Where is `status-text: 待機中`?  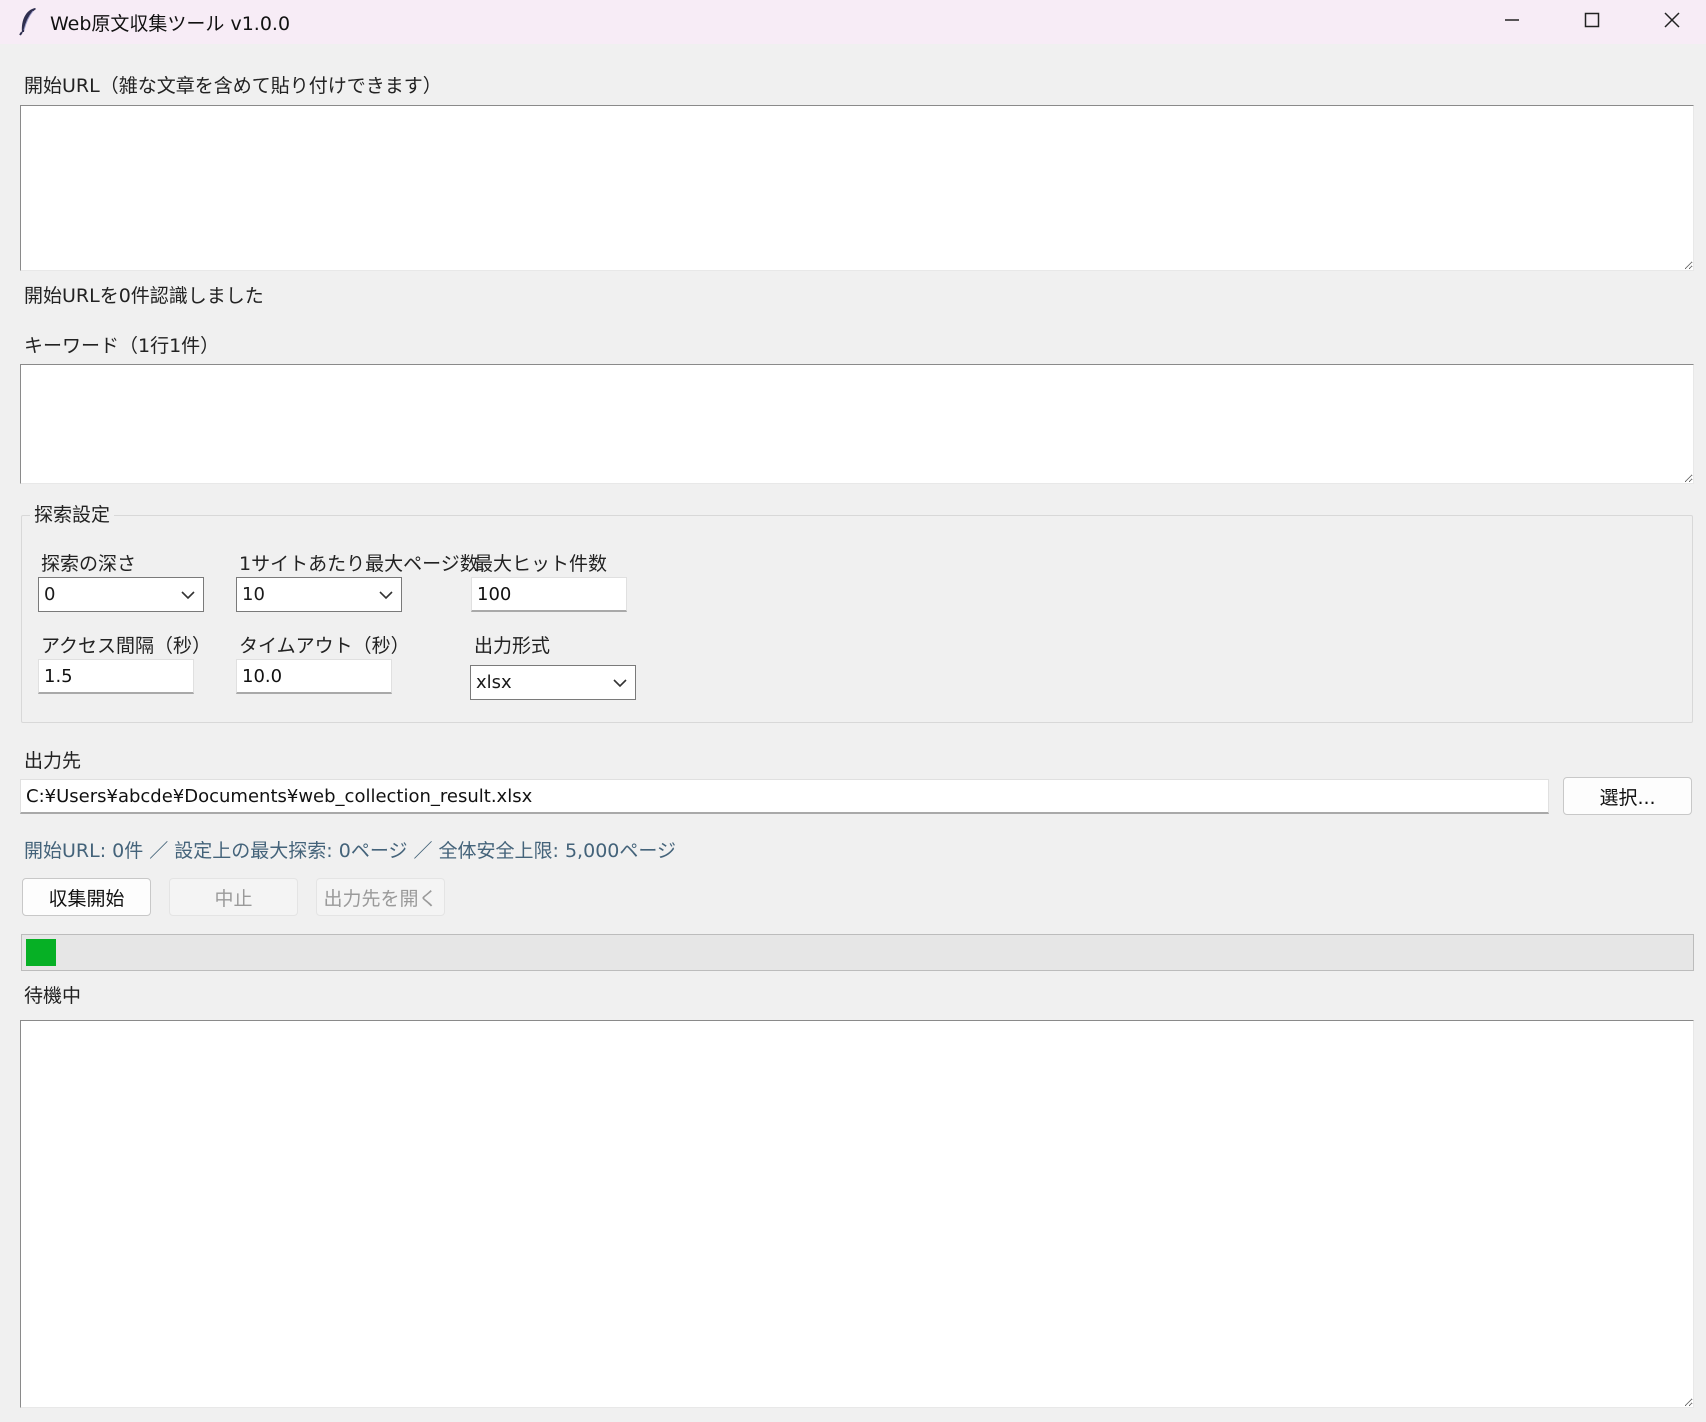 status-text: 待機中 is located at coordinates (53, 996).